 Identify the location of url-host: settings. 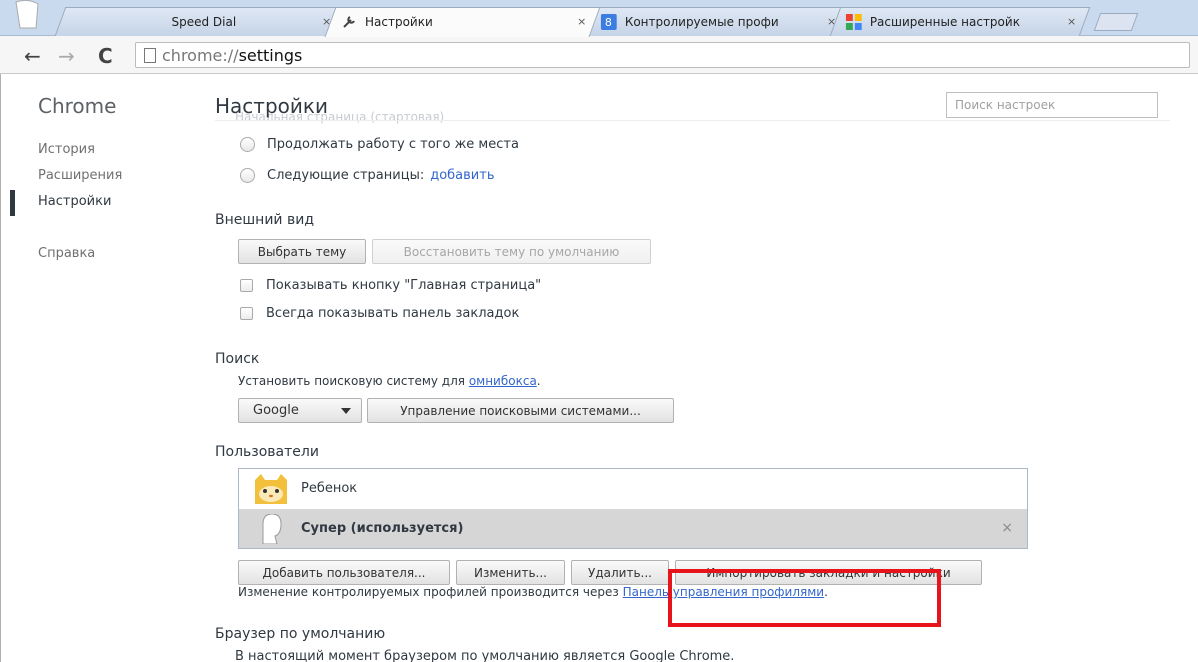
(270, 55).